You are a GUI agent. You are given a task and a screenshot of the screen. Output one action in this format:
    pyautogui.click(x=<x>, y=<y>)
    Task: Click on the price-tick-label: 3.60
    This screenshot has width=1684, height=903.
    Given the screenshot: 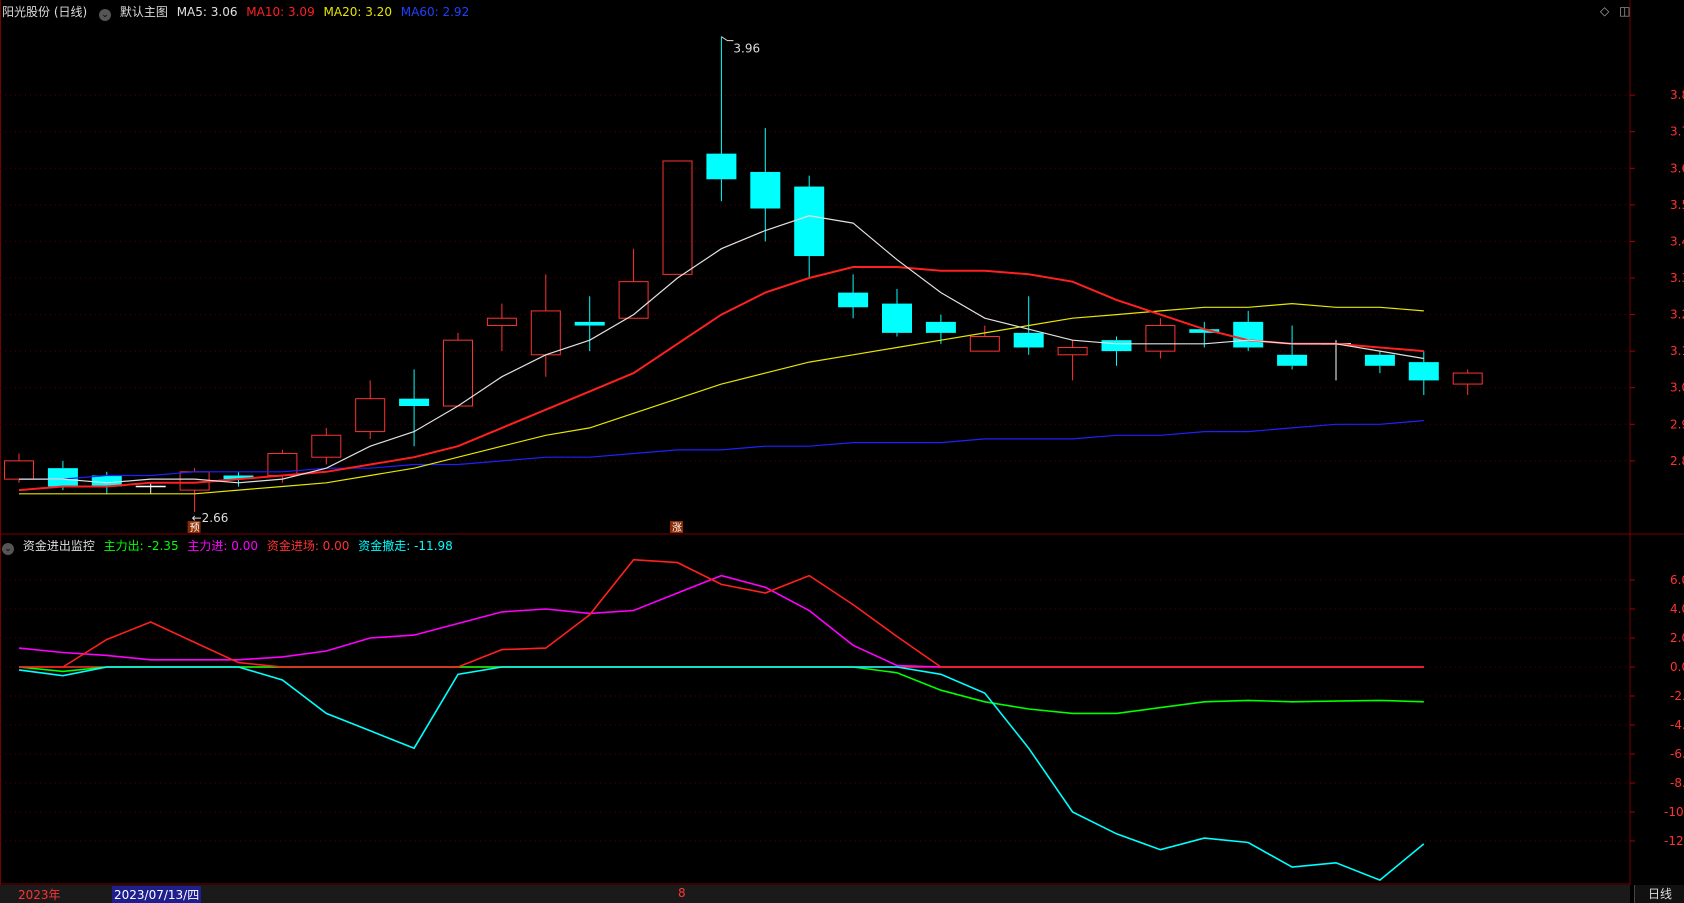 What is the action you would take?
    pyautogui.click(x=1677, y=168)
    